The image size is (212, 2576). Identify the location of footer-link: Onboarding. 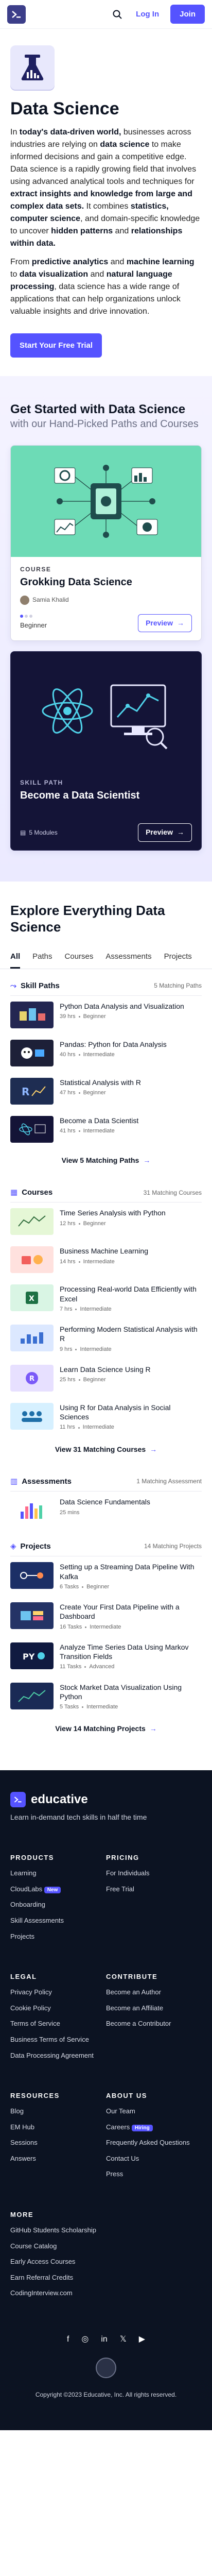
(58, 1904).